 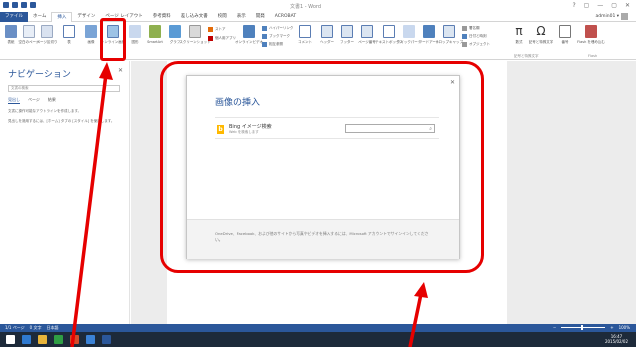 What do you see at coordinates (14, 16) in the screenshot?
I see `tab-0: ファイル` at bounding box center [14, 16].